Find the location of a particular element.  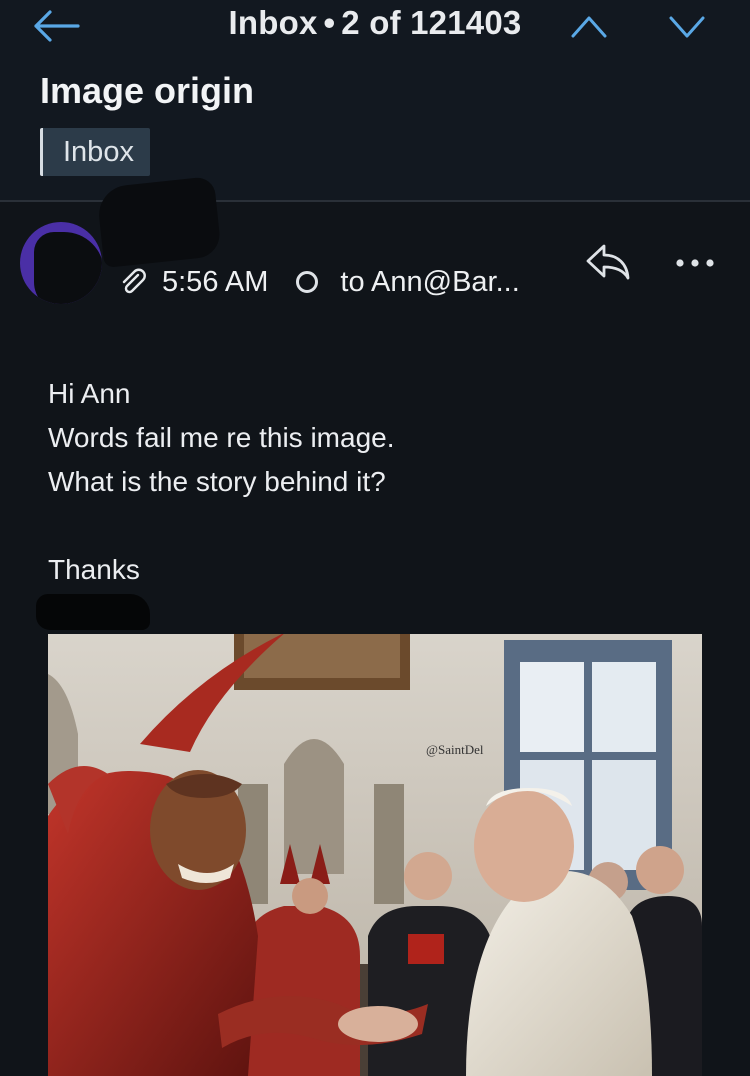

body-closing: Thanks is located at coordinates (94, 569).